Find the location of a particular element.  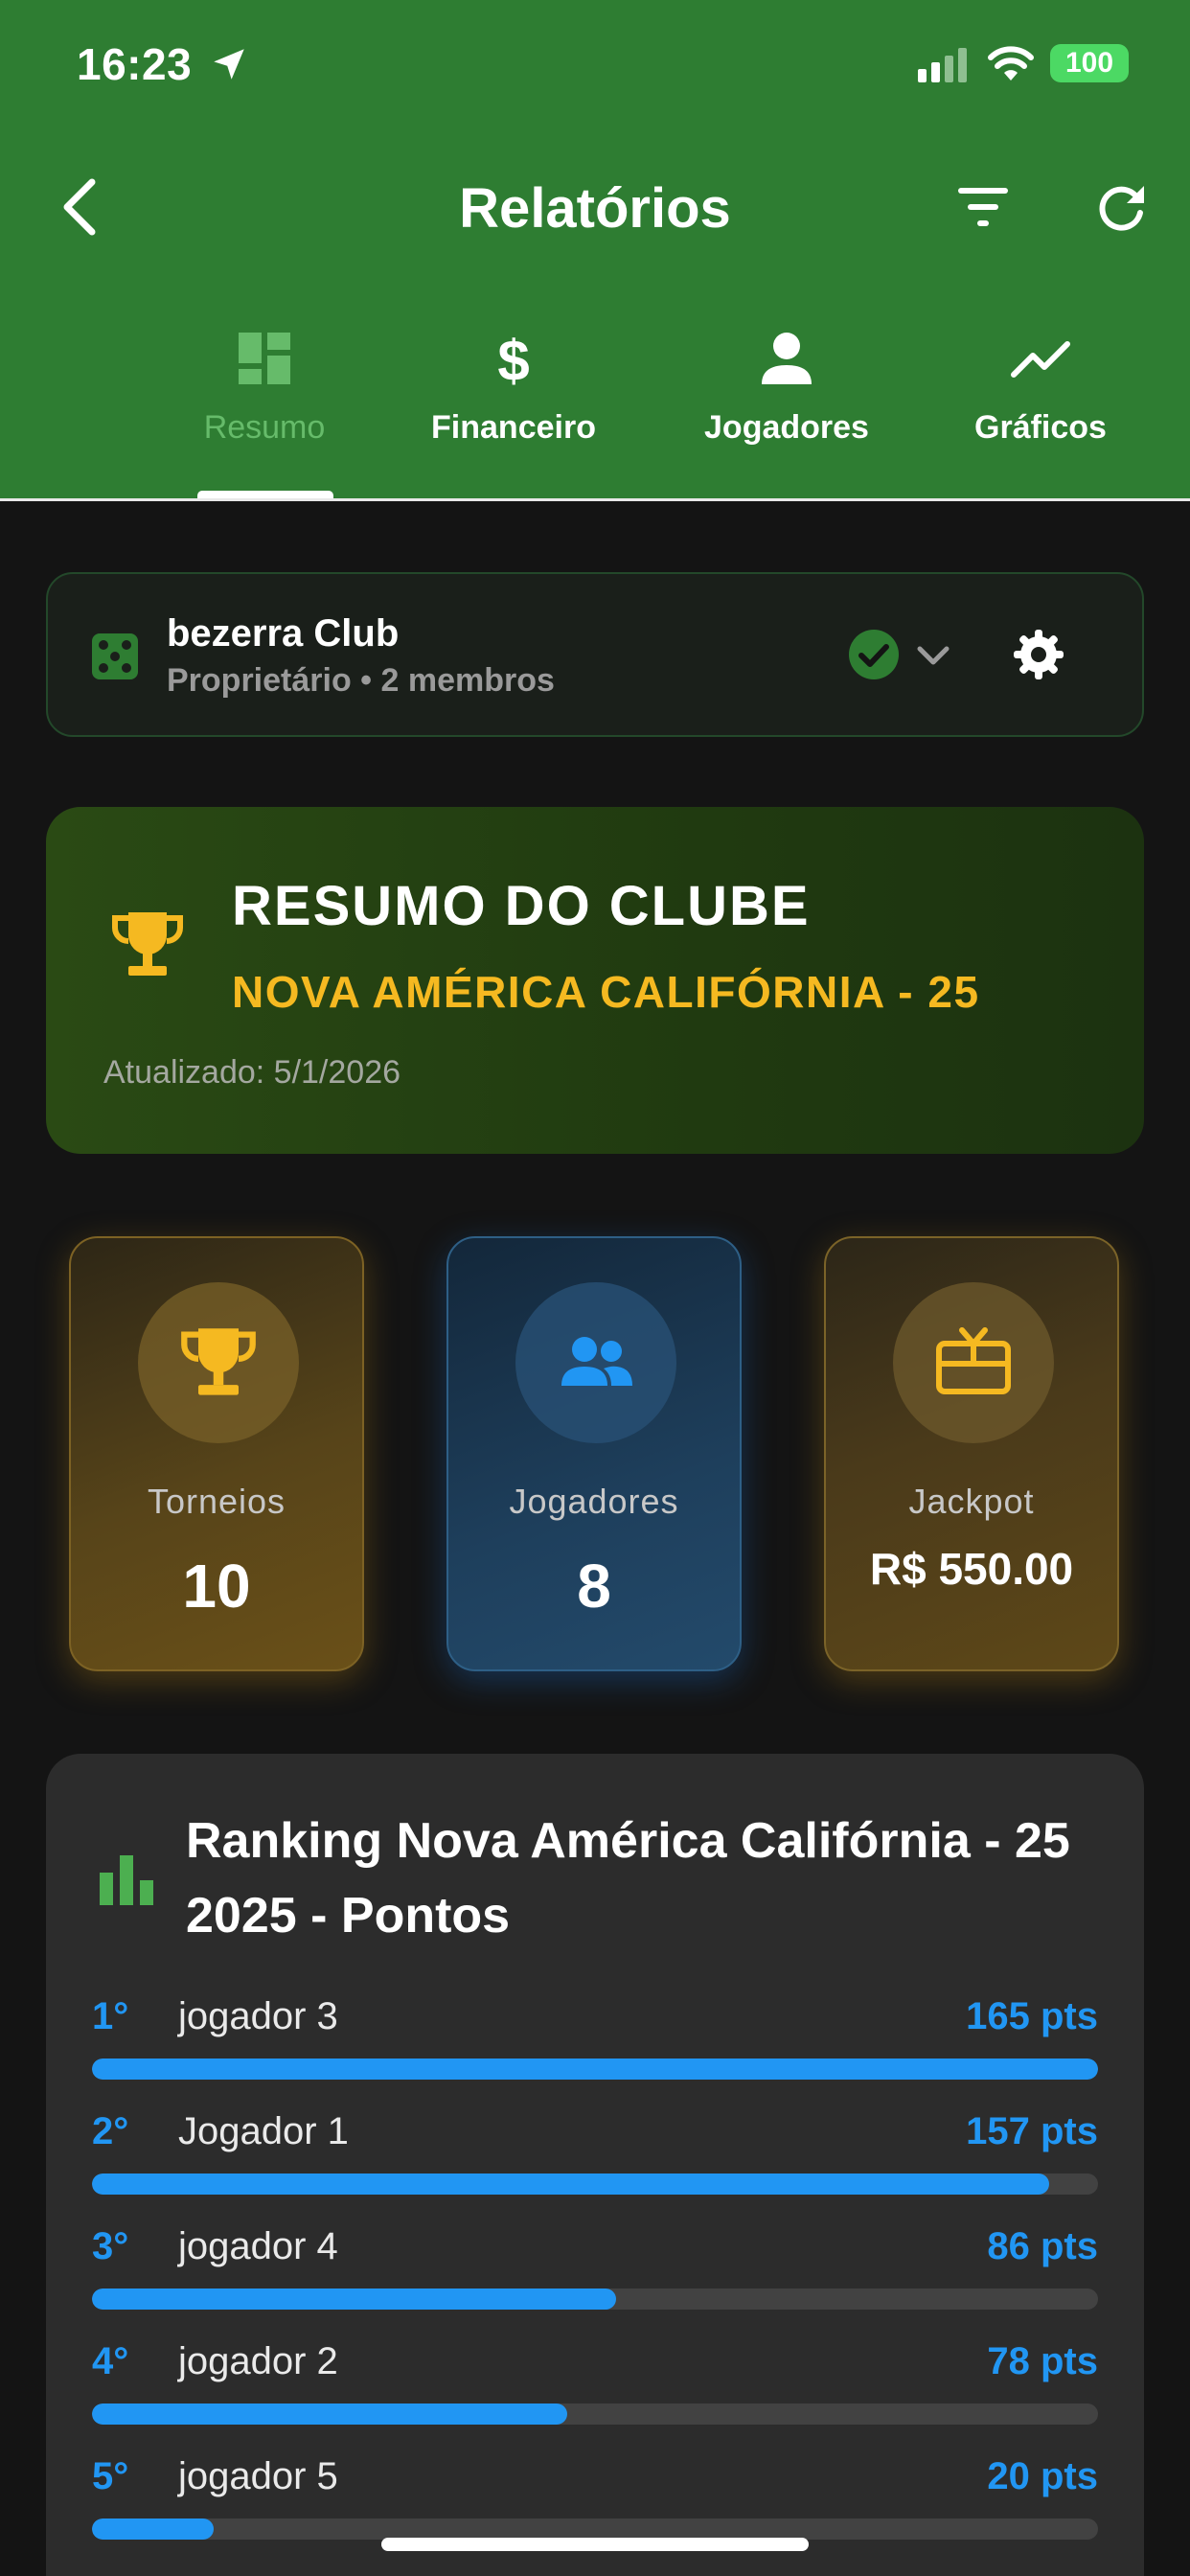

player-points: 86 pts is located at coordinates (1042, 2246).